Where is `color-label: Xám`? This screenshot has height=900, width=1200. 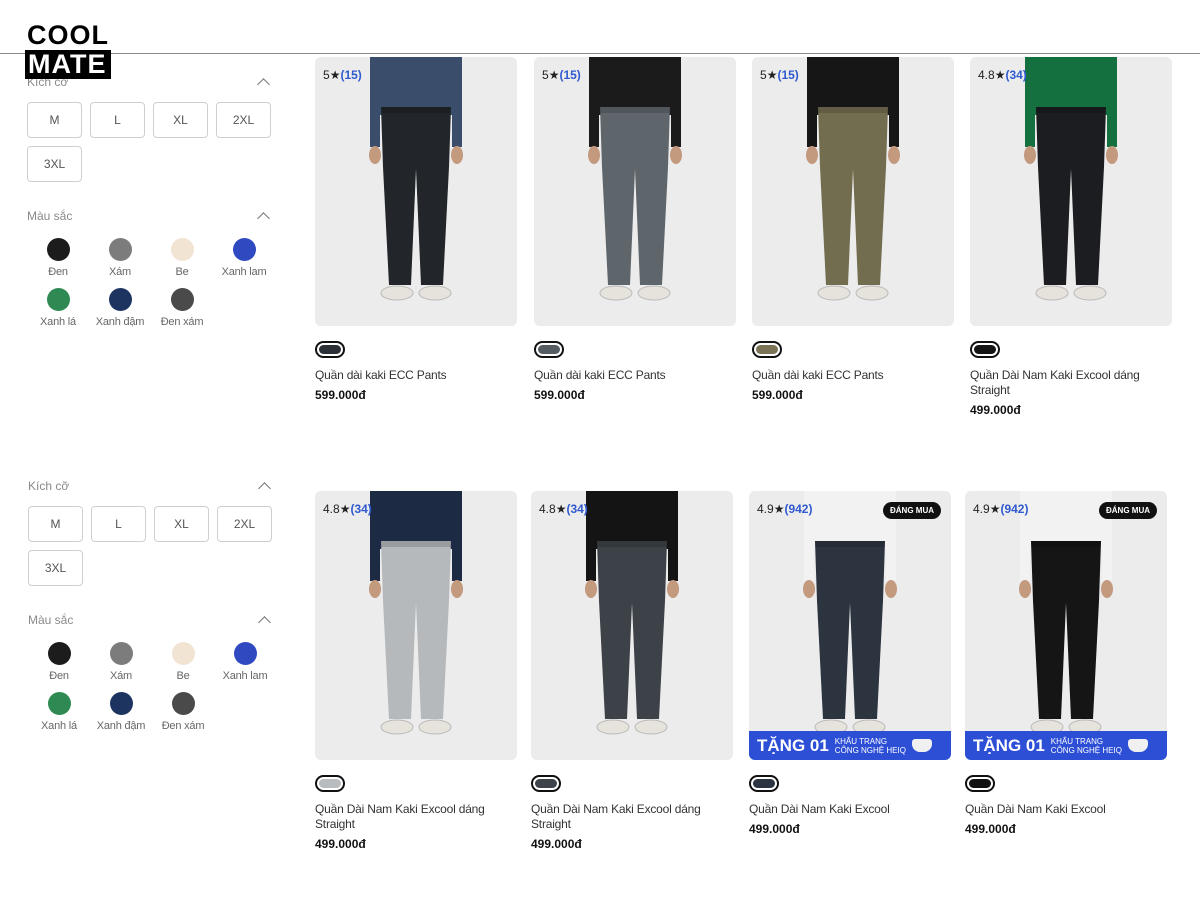 color-label: Xám is located at coordinates (120, 272).